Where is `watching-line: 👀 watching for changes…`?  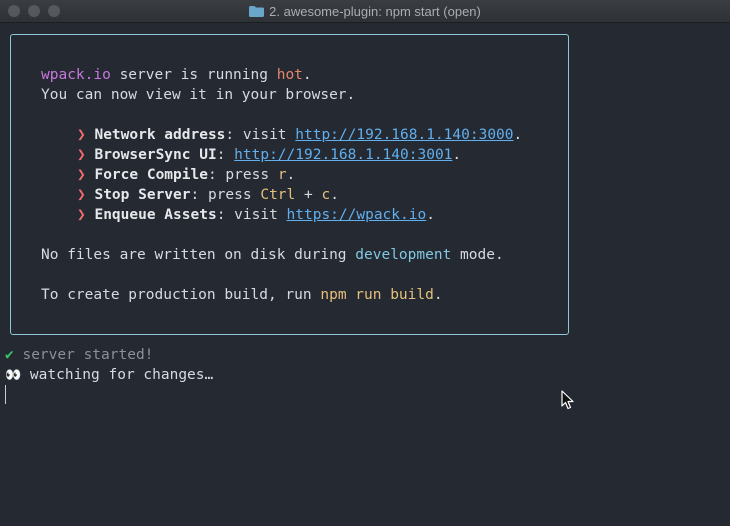 watching-line: 👀 watching for changes… is located at coordinates (109, 375).